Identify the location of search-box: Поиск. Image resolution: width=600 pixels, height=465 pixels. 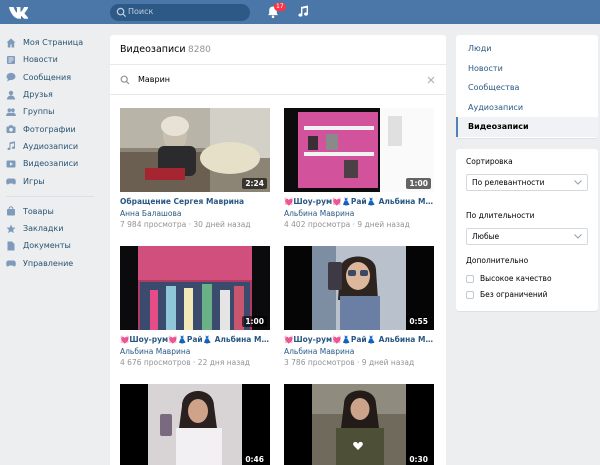
(180, 12).